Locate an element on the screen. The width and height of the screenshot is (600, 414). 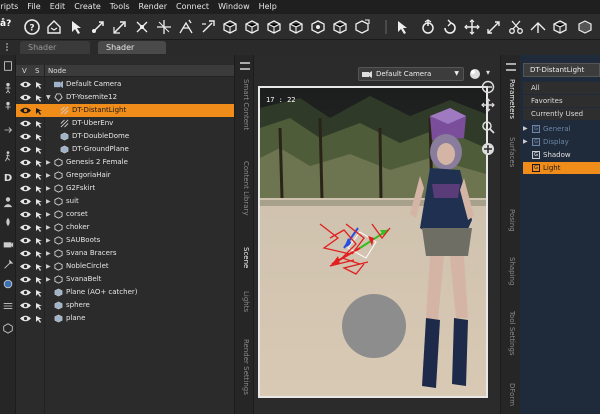
grid-icon is located at coordinates (560, 27).